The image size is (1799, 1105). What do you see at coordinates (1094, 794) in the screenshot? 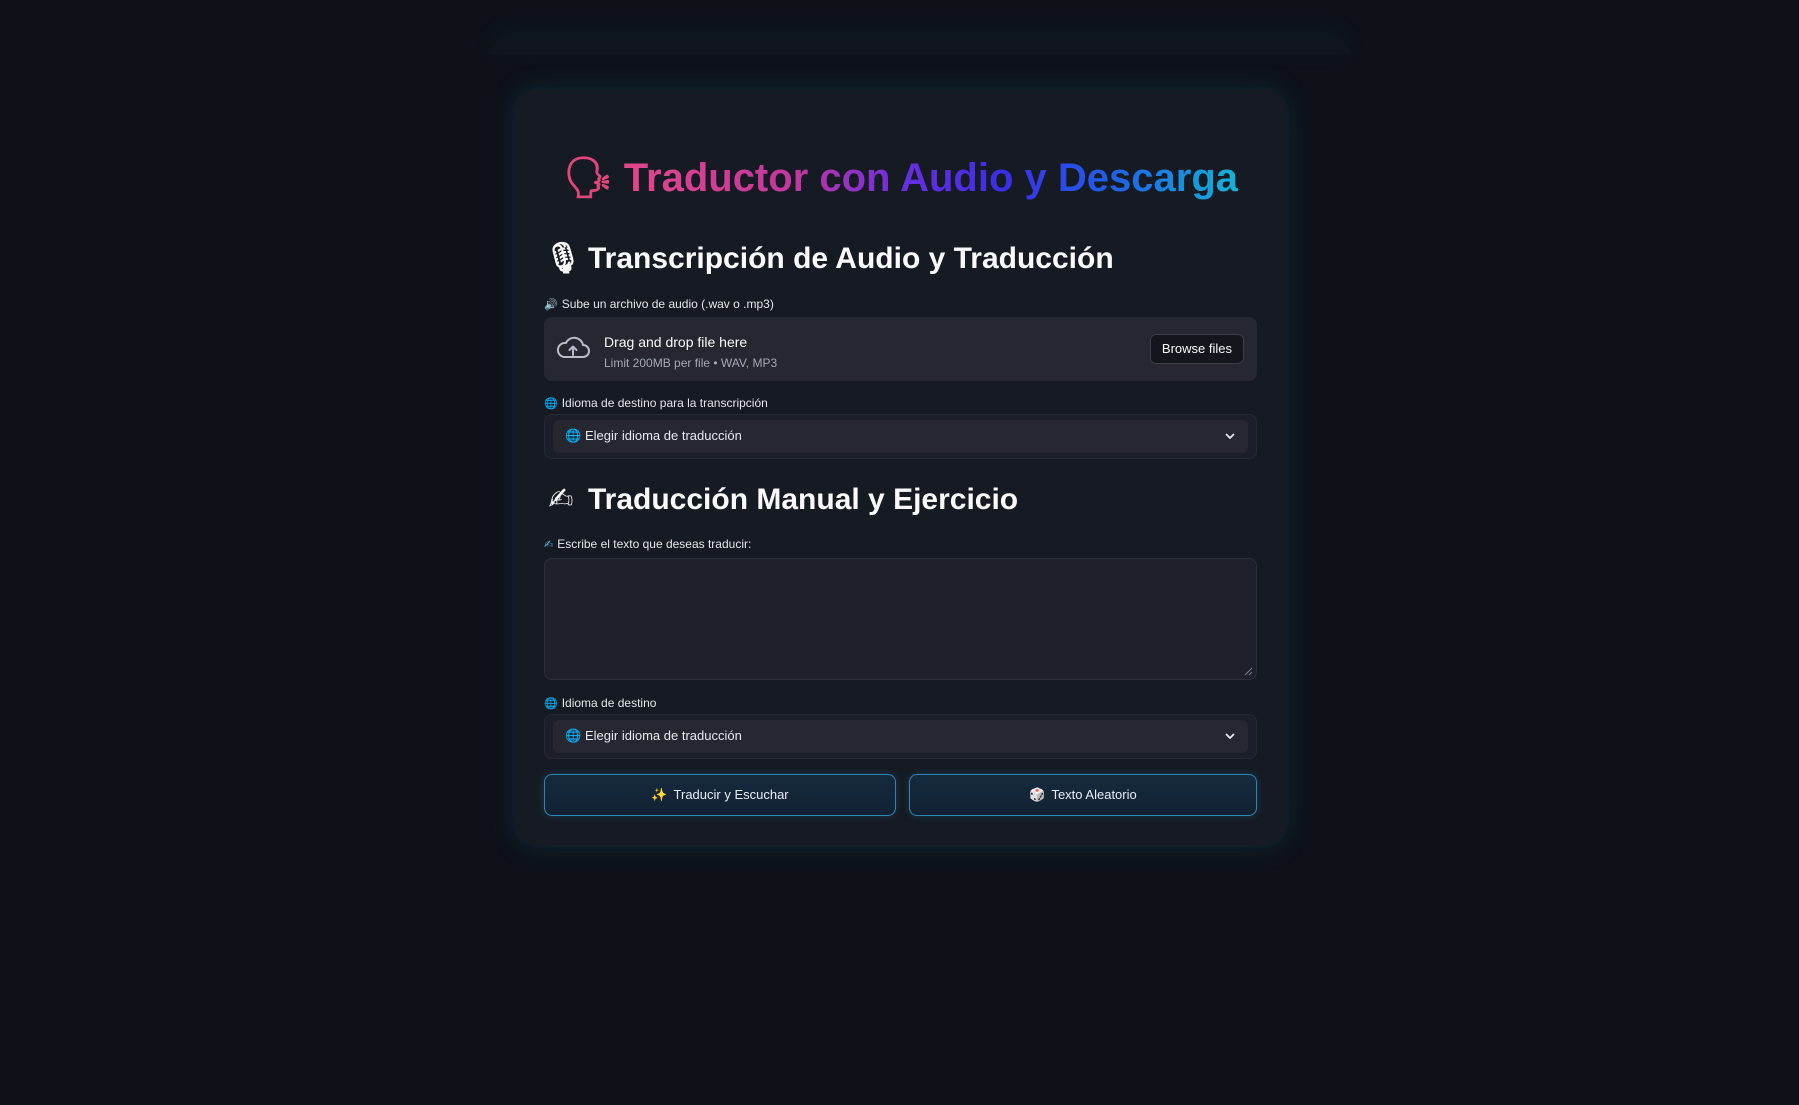
I see `random-text-label: Texto Aleatorio` at bounding box center [1094, 794].